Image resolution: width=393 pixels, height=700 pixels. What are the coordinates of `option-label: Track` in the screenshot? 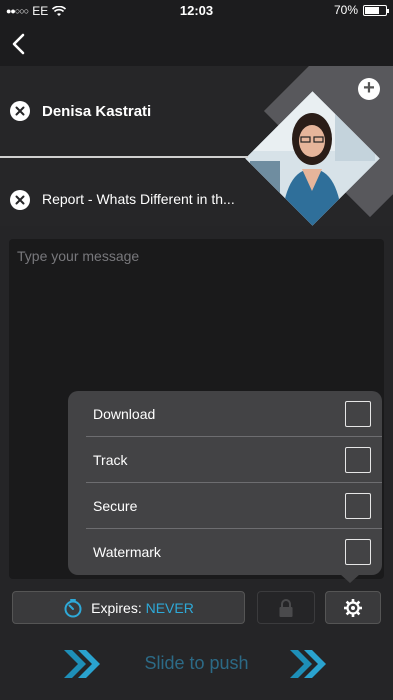 It's located at (110, 460).